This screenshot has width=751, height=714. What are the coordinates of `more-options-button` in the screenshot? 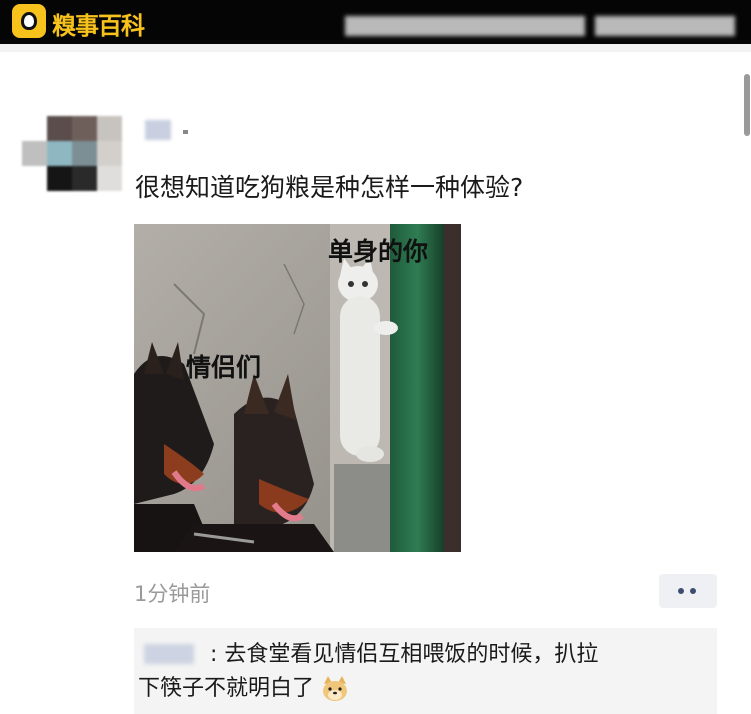 It's located at (688, 591).